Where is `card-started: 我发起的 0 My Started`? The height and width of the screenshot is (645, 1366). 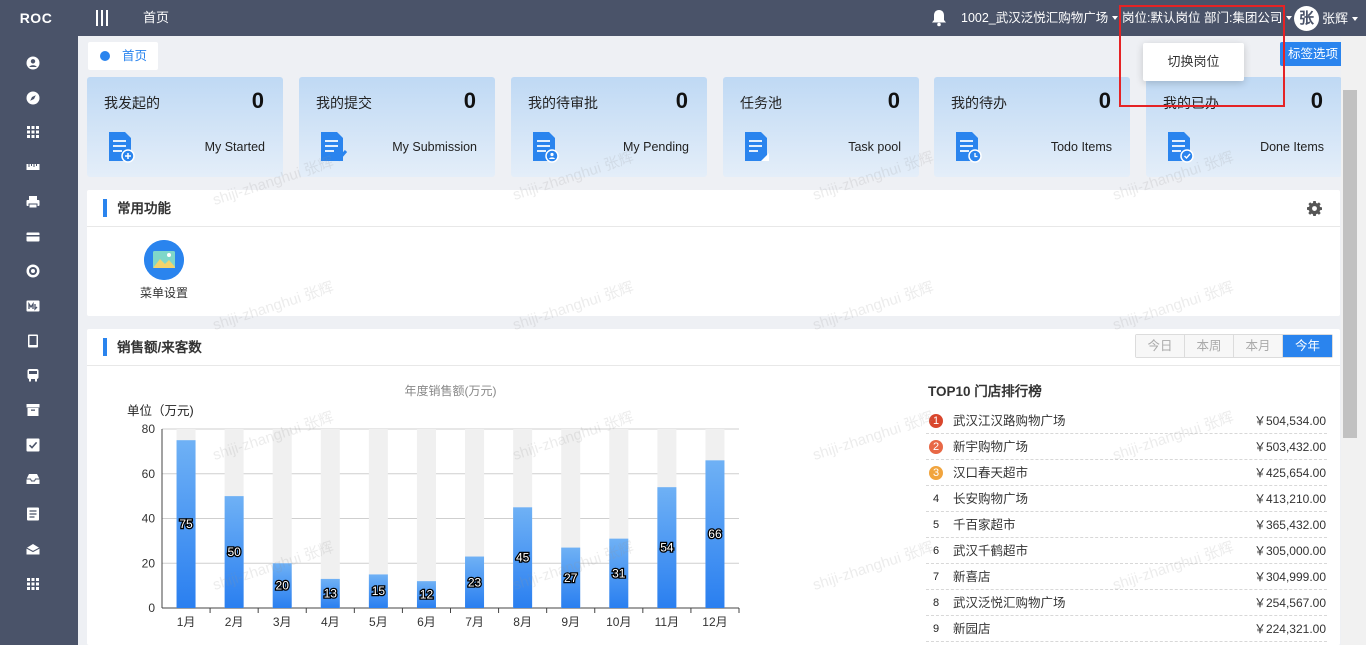 card-started: 我发起的 0 My Started is located at coordinates (185, 127).